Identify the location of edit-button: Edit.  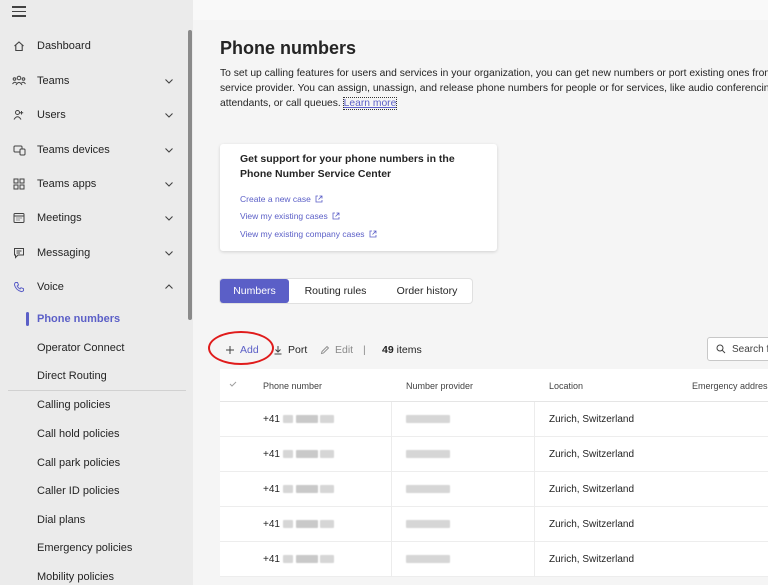
(336, 350).